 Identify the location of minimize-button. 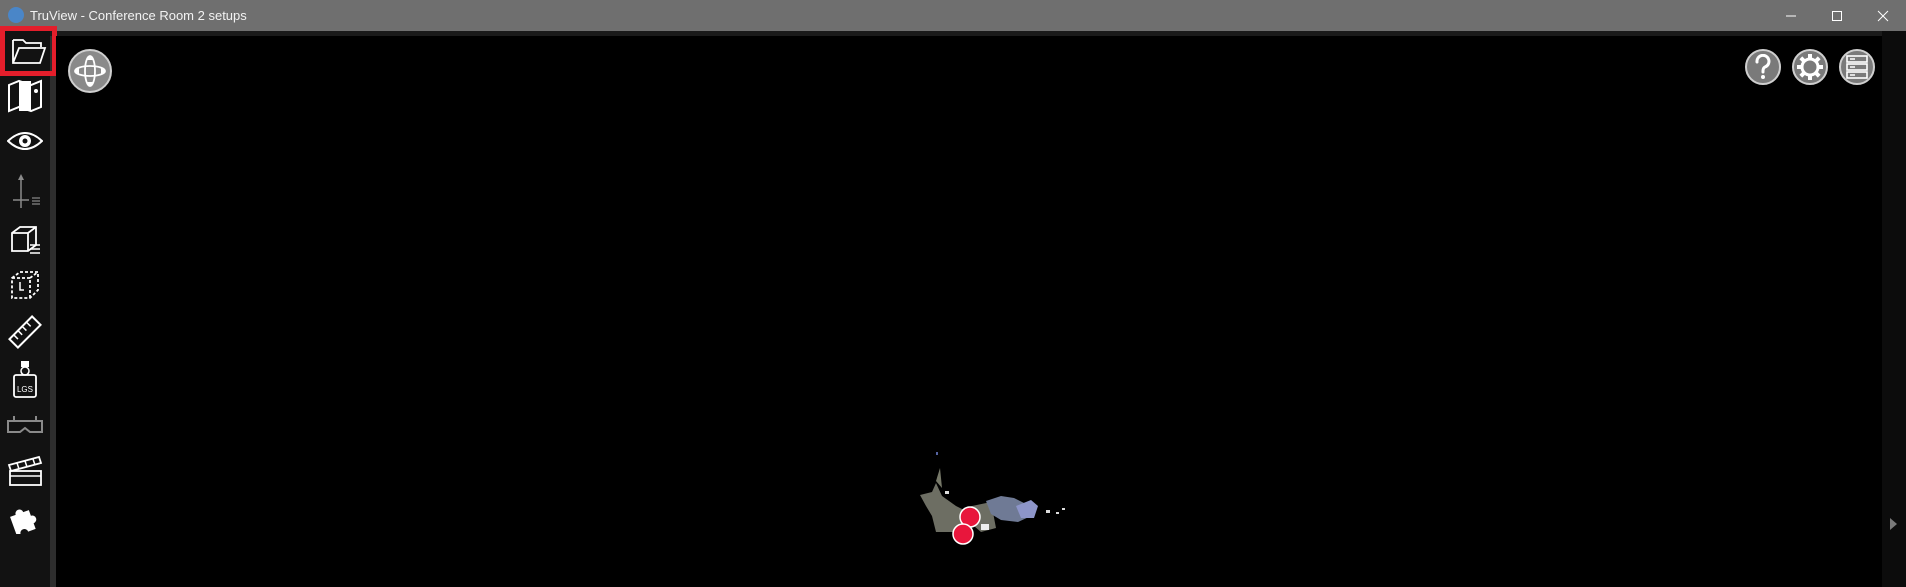
(1791, 15).